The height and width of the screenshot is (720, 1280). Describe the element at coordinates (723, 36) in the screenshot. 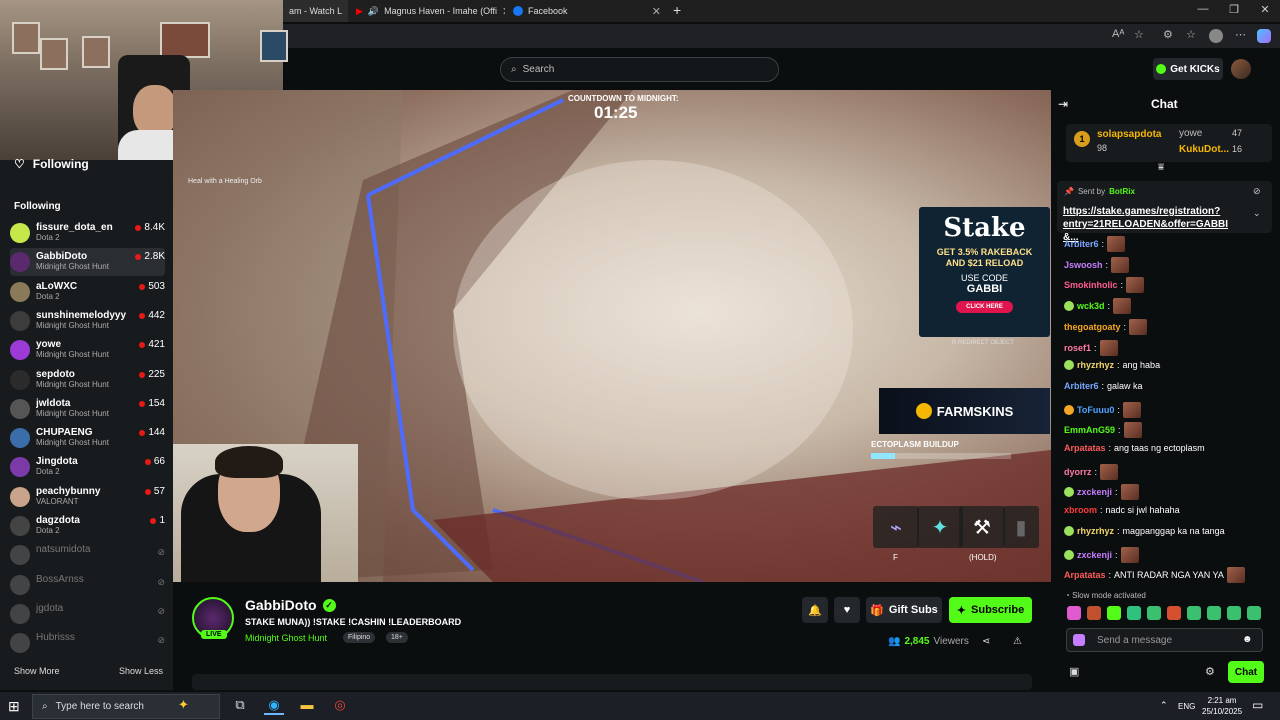

I see `address-field` at that location.